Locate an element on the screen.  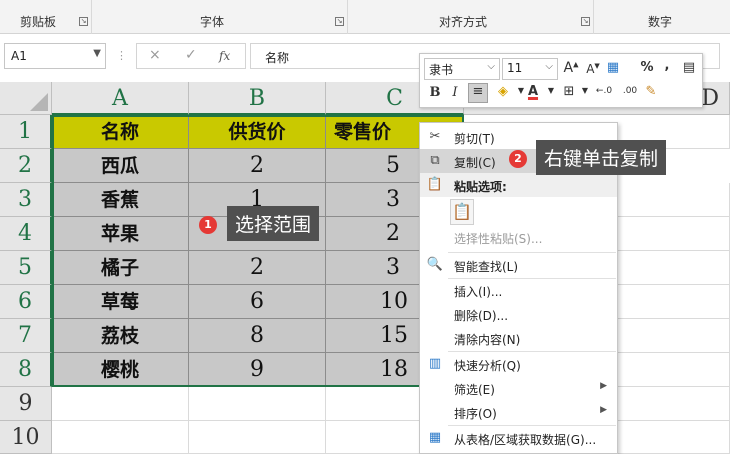
font-name-select: 隶书 ⌵ is located at coordinates (462, 69).